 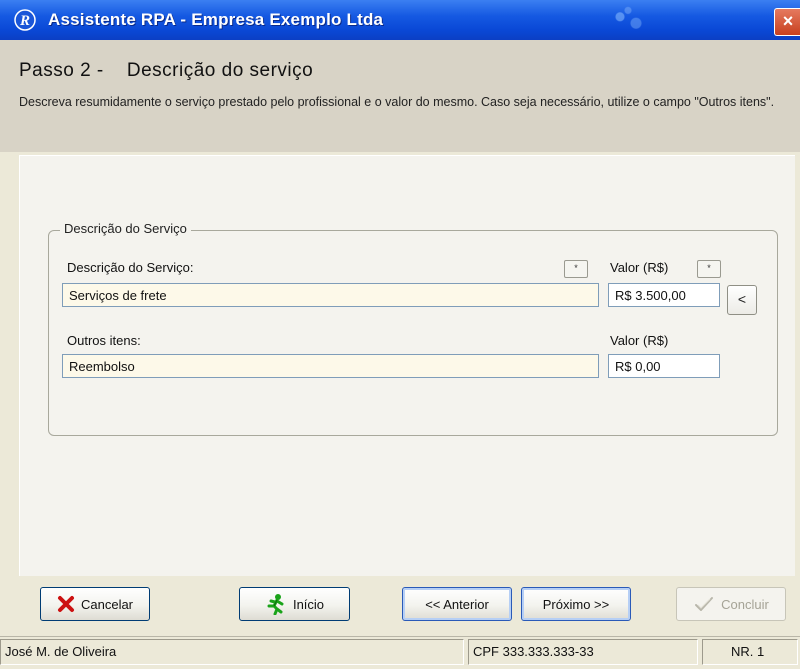 I want to click on move-left-button: <, so click(x=742, y=300).